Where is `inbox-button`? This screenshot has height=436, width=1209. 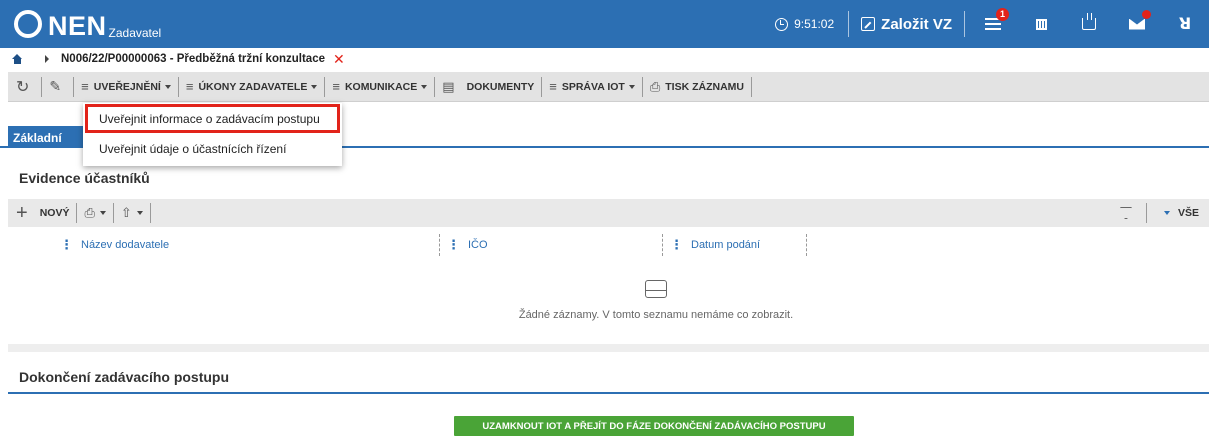
inbox-button is located at coordinates (1089, 24).